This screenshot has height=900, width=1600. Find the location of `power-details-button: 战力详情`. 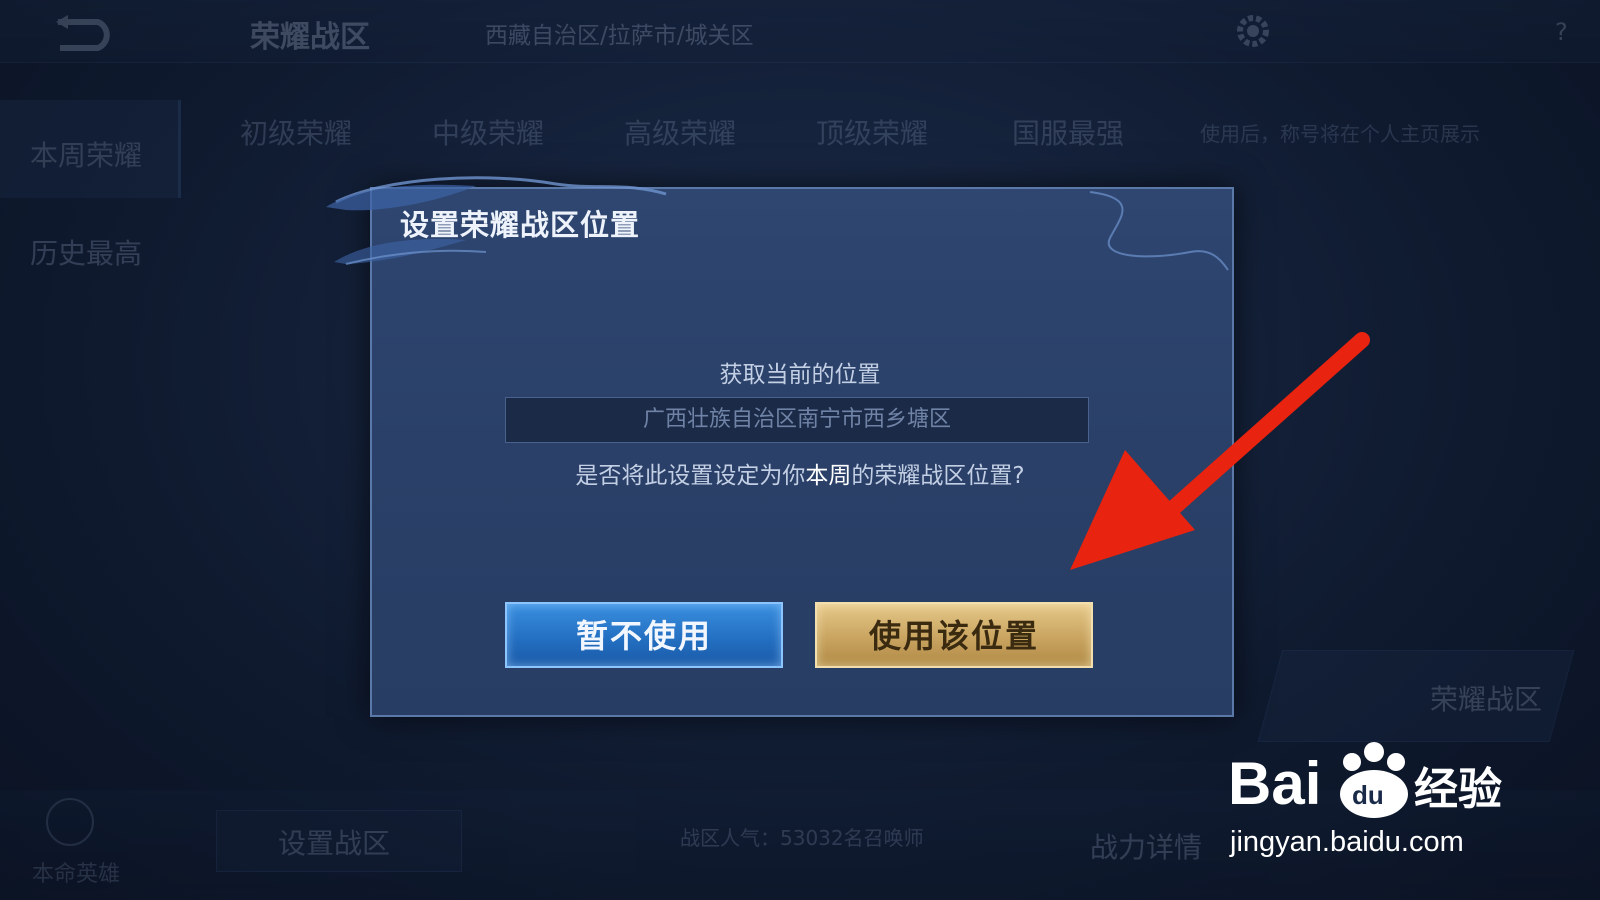

power-details-button: 战力详情 is located at coordinates (1146, 846).